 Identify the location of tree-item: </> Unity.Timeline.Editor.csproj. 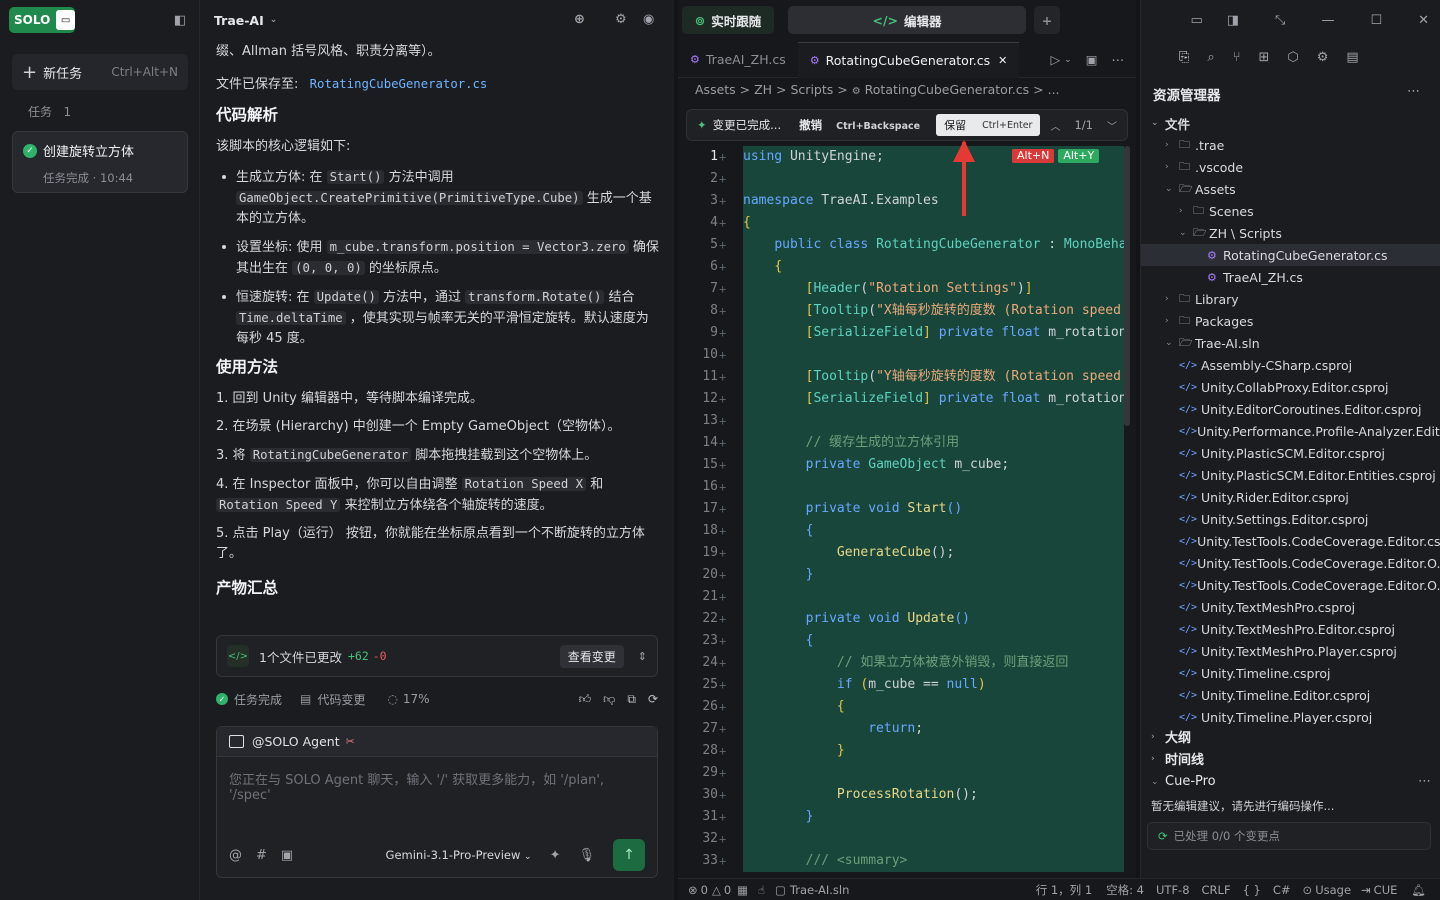
(1290, 695).